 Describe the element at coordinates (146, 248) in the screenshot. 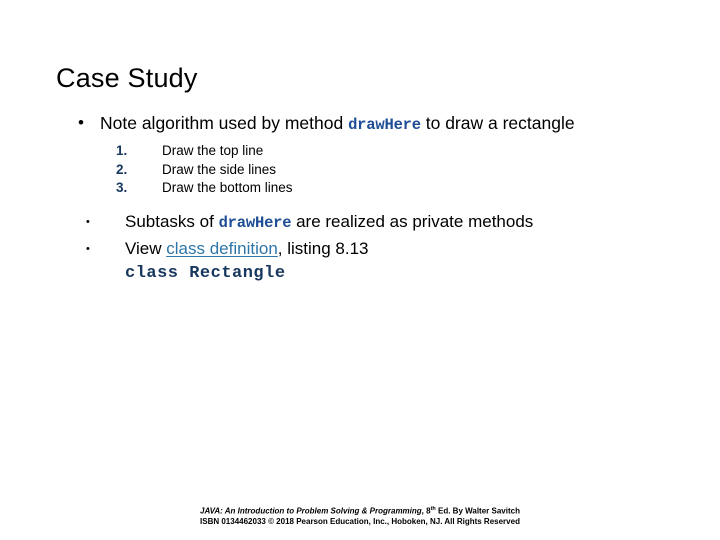

I see `bullet-level2-view-prefix: View` at that location.